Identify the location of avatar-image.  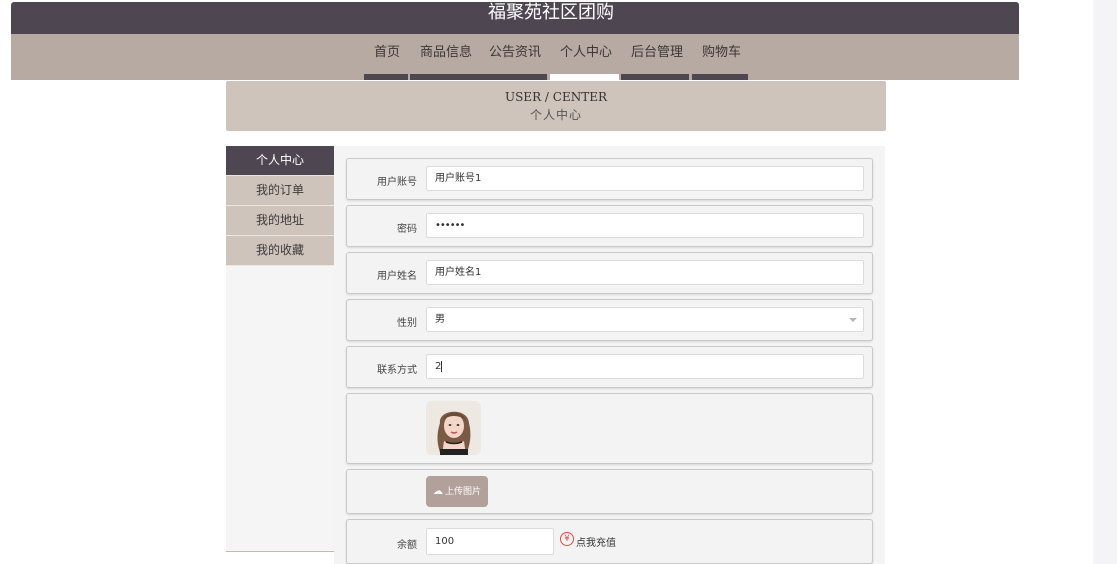
(453, 428).